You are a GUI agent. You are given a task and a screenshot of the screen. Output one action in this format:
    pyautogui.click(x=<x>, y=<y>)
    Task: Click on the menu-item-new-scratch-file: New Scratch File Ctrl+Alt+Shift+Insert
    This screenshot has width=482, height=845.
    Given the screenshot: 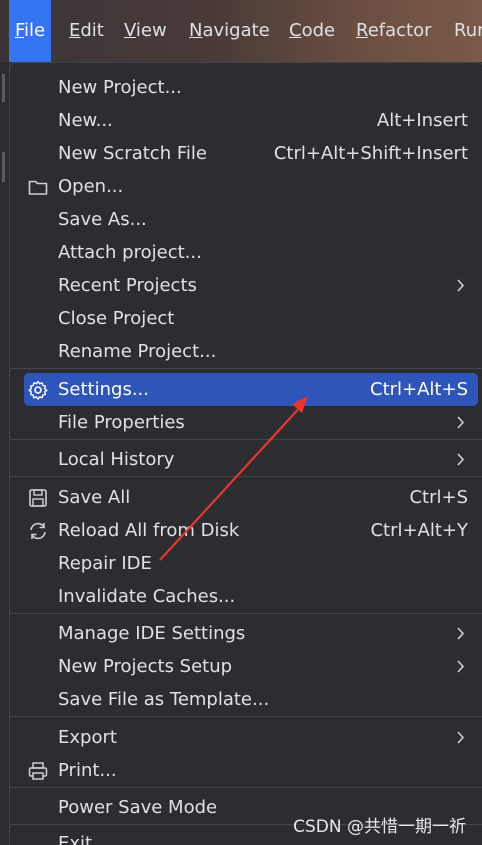 What is the action you would take?
    pyautogui.click(x=251, y=153)
    